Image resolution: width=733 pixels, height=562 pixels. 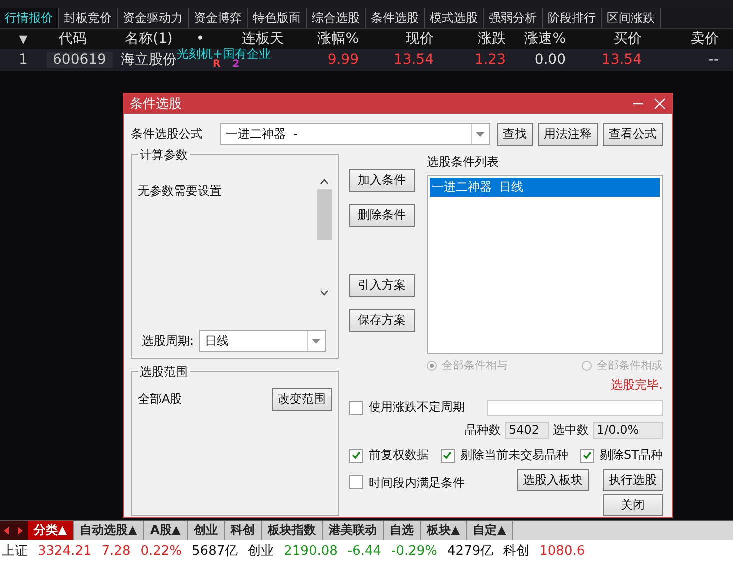 I want to click on view-tab: 行情报价, so click(x=29, y=18).